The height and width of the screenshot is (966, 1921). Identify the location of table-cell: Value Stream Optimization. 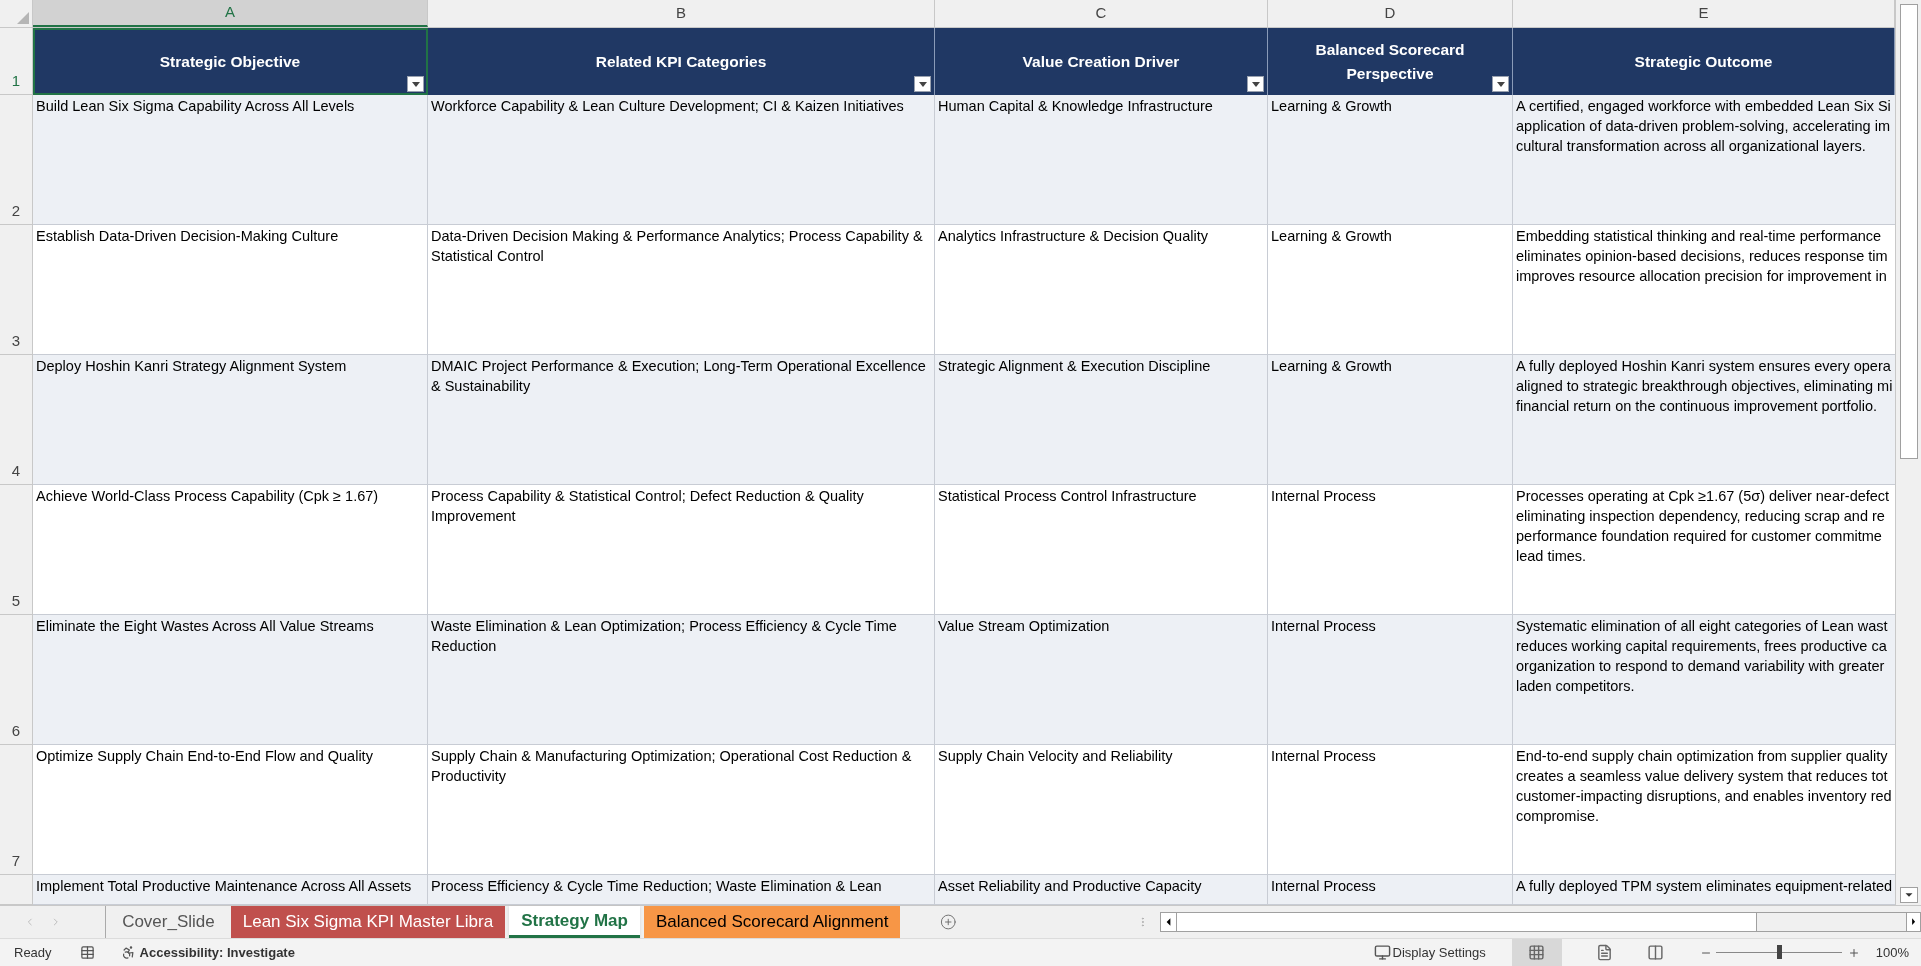
(1101, 680).